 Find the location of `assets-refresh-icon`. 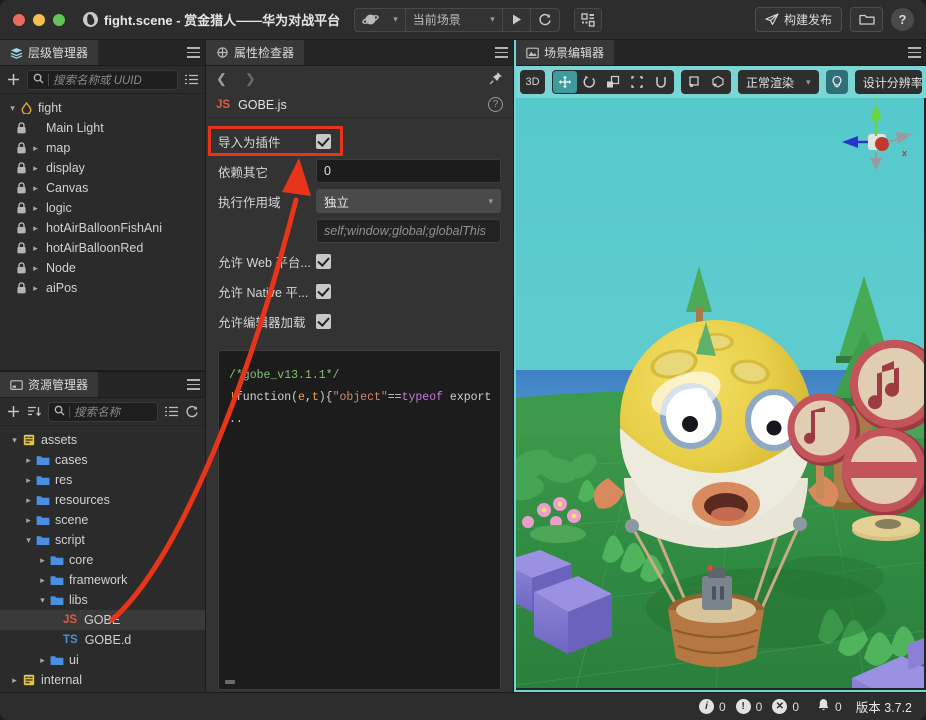

assets-refresh-icon is located at coordinates (192, 412).